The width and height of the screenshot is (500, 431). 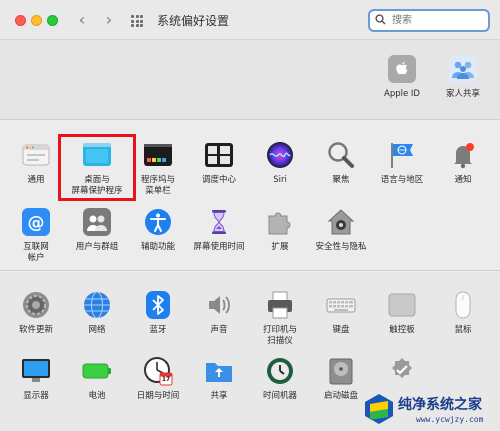 I want to click on pane-label: 触控板, so click(x=402, y=330).